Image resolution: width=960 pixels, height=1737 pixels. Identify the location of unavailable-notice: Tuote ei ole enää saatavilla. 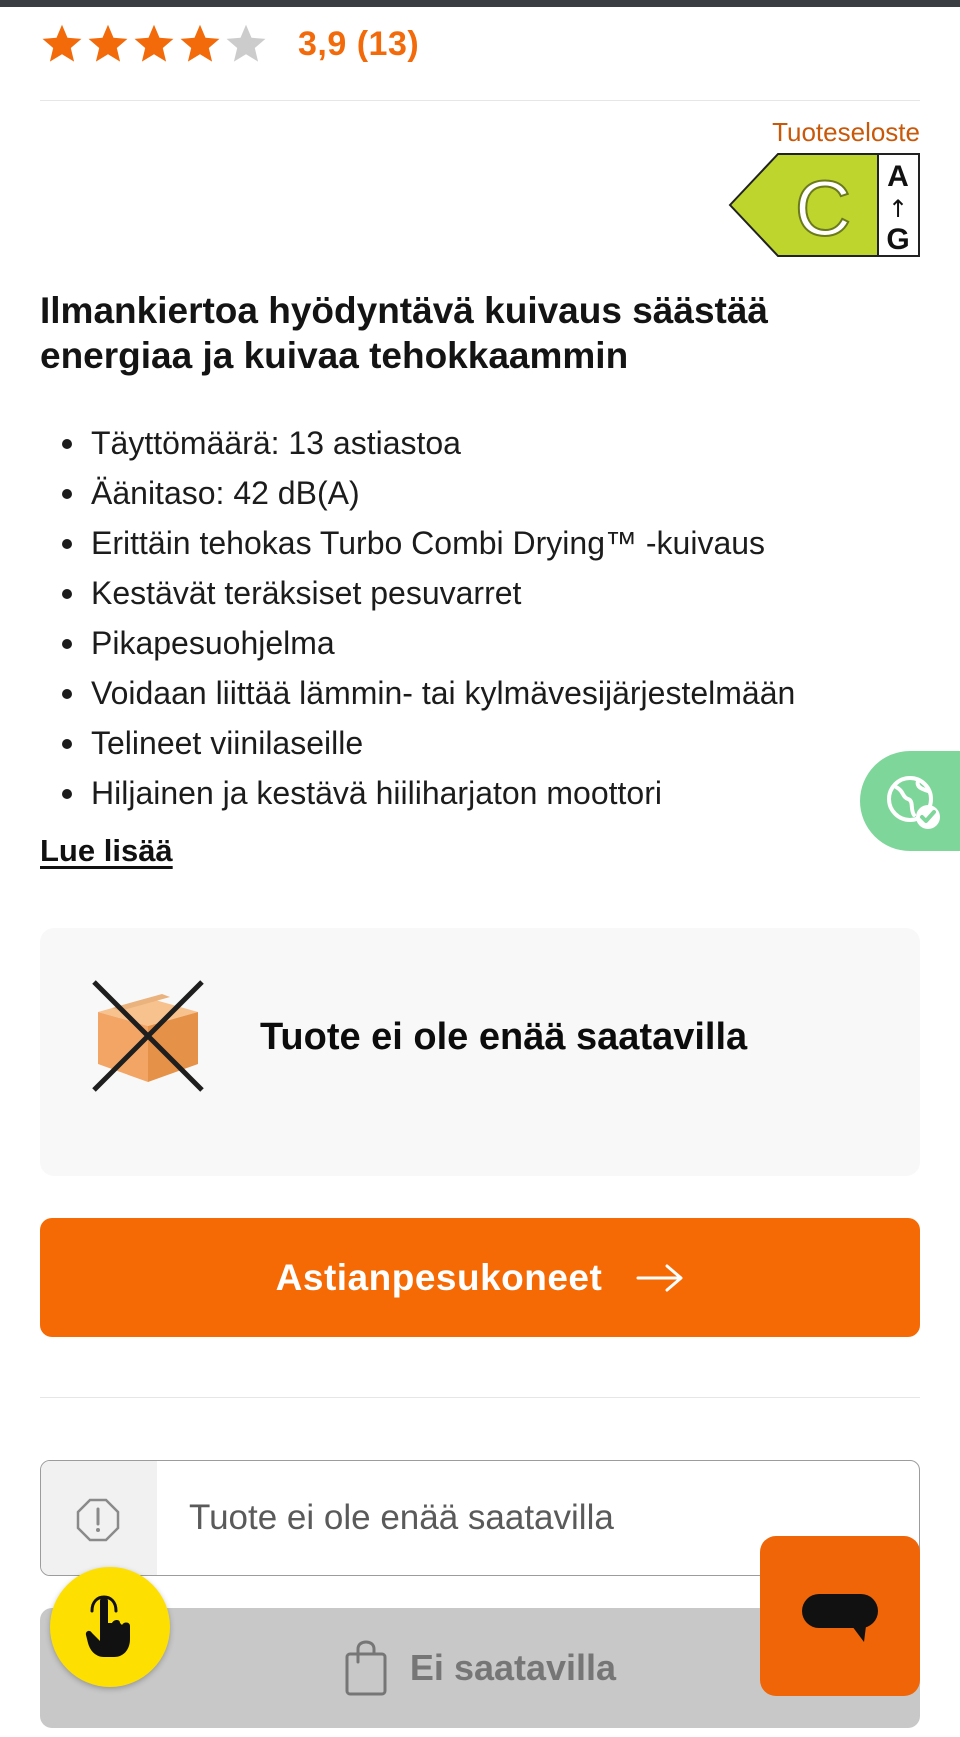
(480, 1052).